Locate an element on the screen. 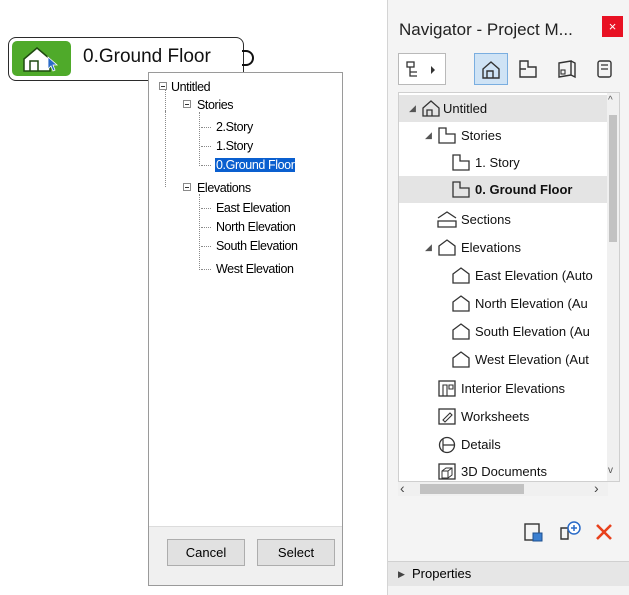 This screenshot has width=629, height=595. nav-node-label: 1. Story is located at coordinates (497, 162).